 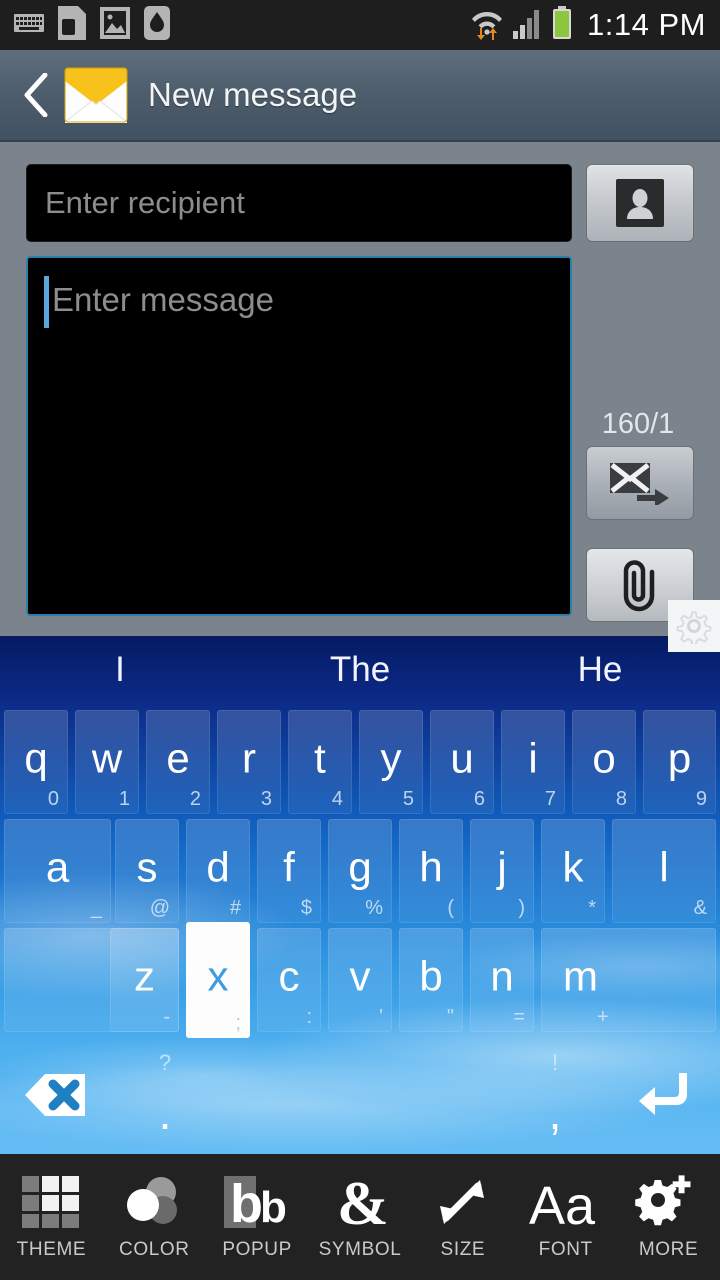 What do you see at coordinates (309, 1017) in the screenshot?
I see `key-hint: :` at bounding box center [309, 1017].